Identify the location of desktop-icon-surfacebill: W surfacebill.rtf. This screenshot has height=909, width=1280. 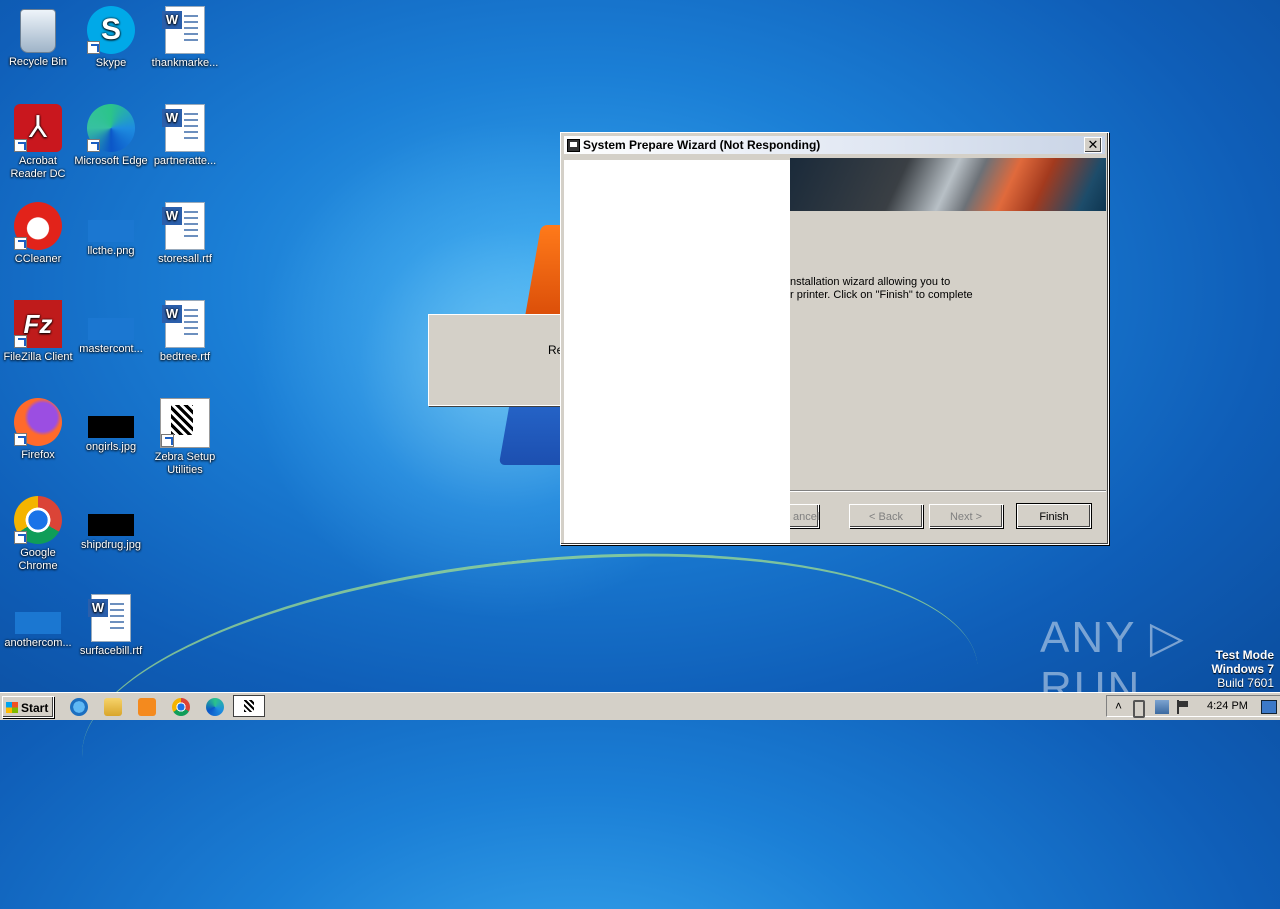
(111, 626).